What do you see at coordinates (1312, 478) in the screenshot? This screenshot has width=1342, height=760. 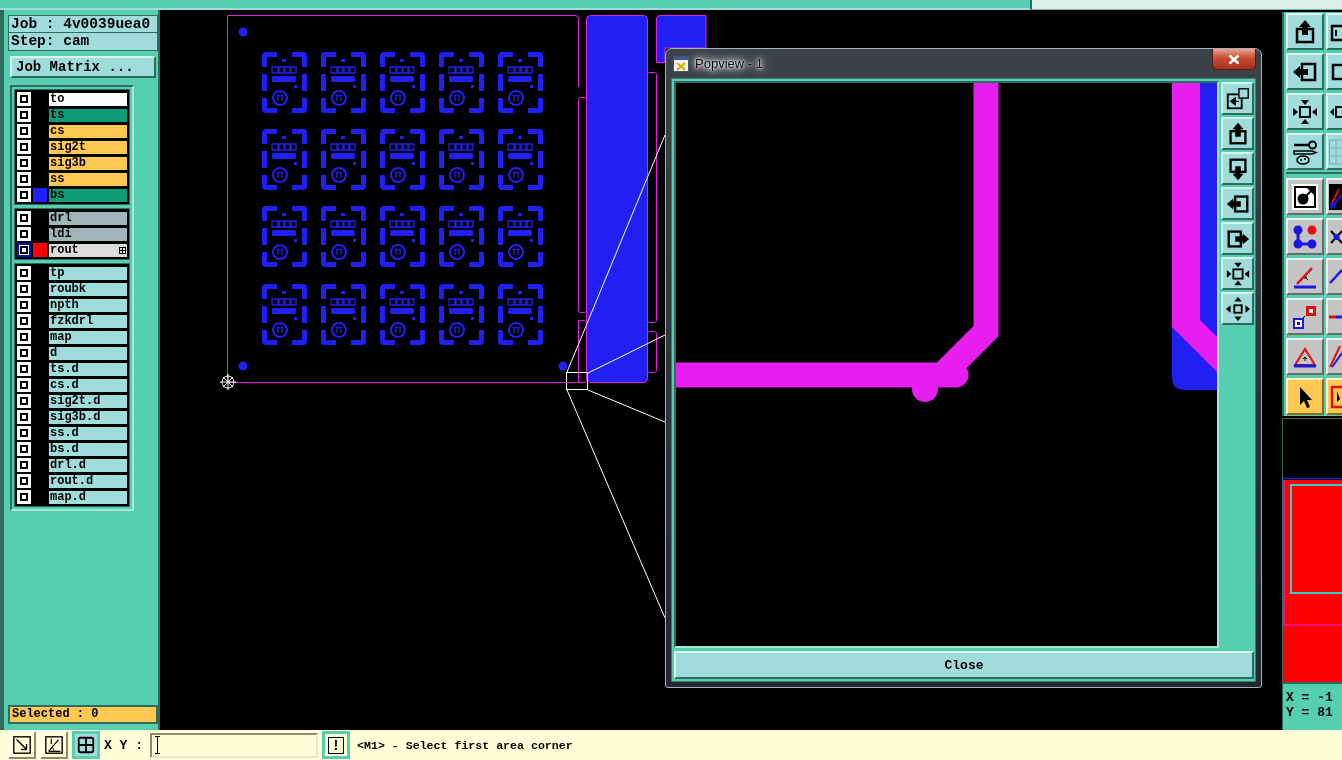 I see `board-edge-line` at bounding box center [1312, 478].